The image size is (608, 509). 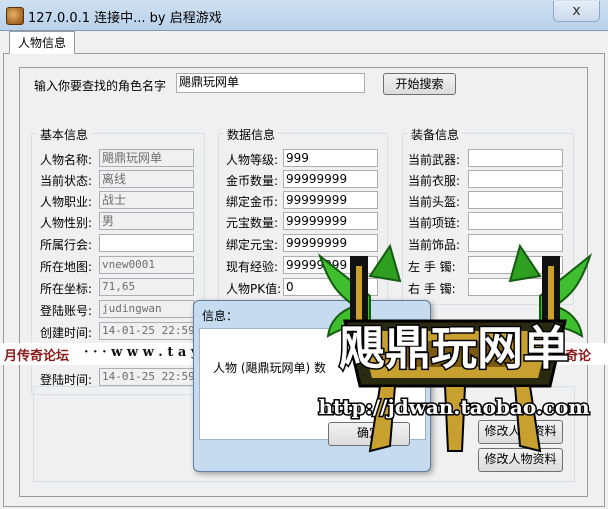 What do you see at coordinates (15, 16) in the screenshot?
I see `app-icon` at bounding box center [15, 16].